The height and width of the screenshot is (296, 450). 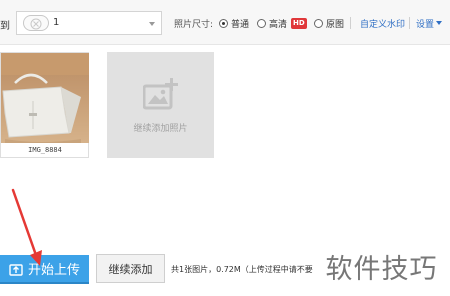 I want to click on start-upload-button: 开始上传, so click(x=44, y=269).